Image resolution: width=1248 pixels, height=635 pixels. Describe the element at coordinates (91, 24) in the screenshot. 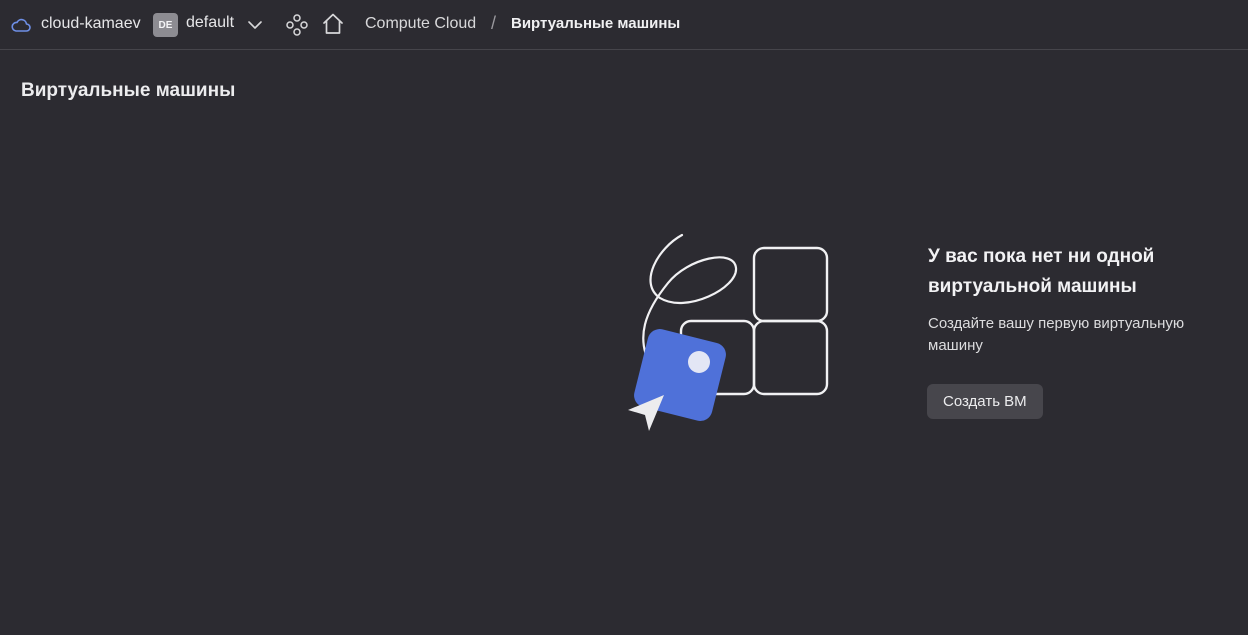

I see `cloud-name: cloud-kamaev` at that location.